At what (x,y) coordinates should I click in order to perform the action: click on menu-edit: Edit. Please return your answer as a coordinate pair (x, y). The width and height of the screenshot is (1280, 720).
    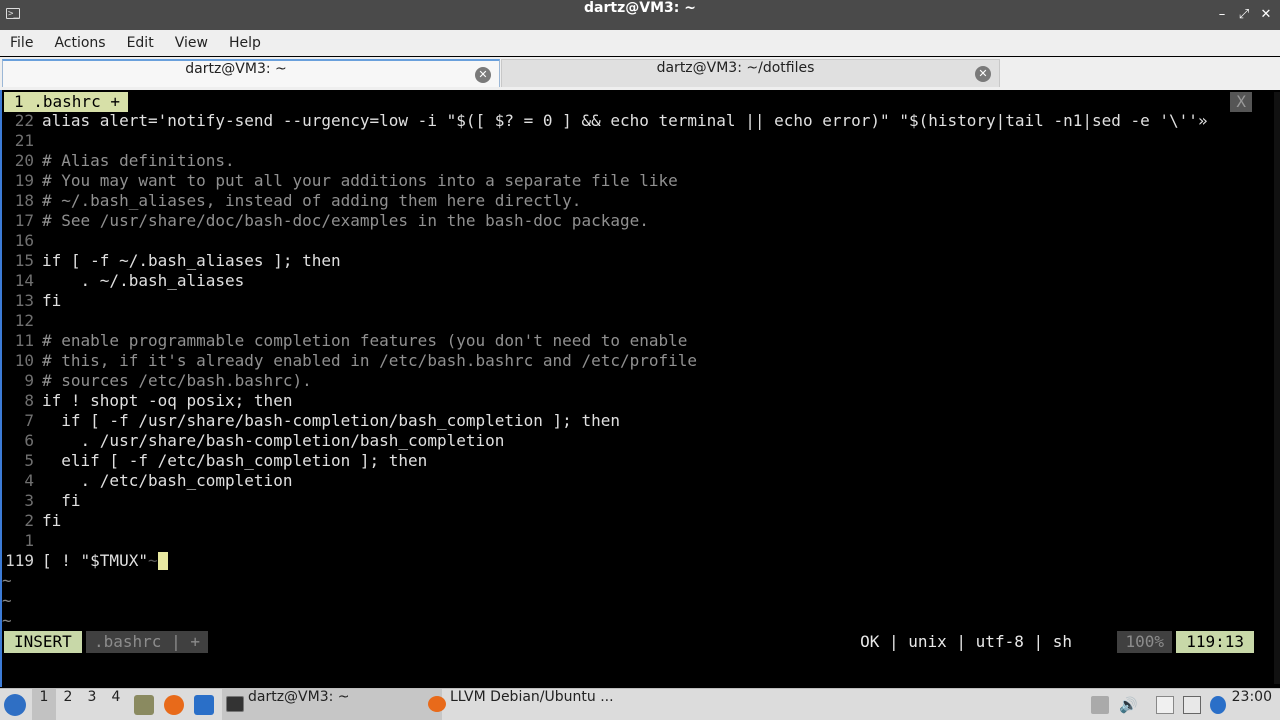
    Looking at the image, I should click on (141, 43).